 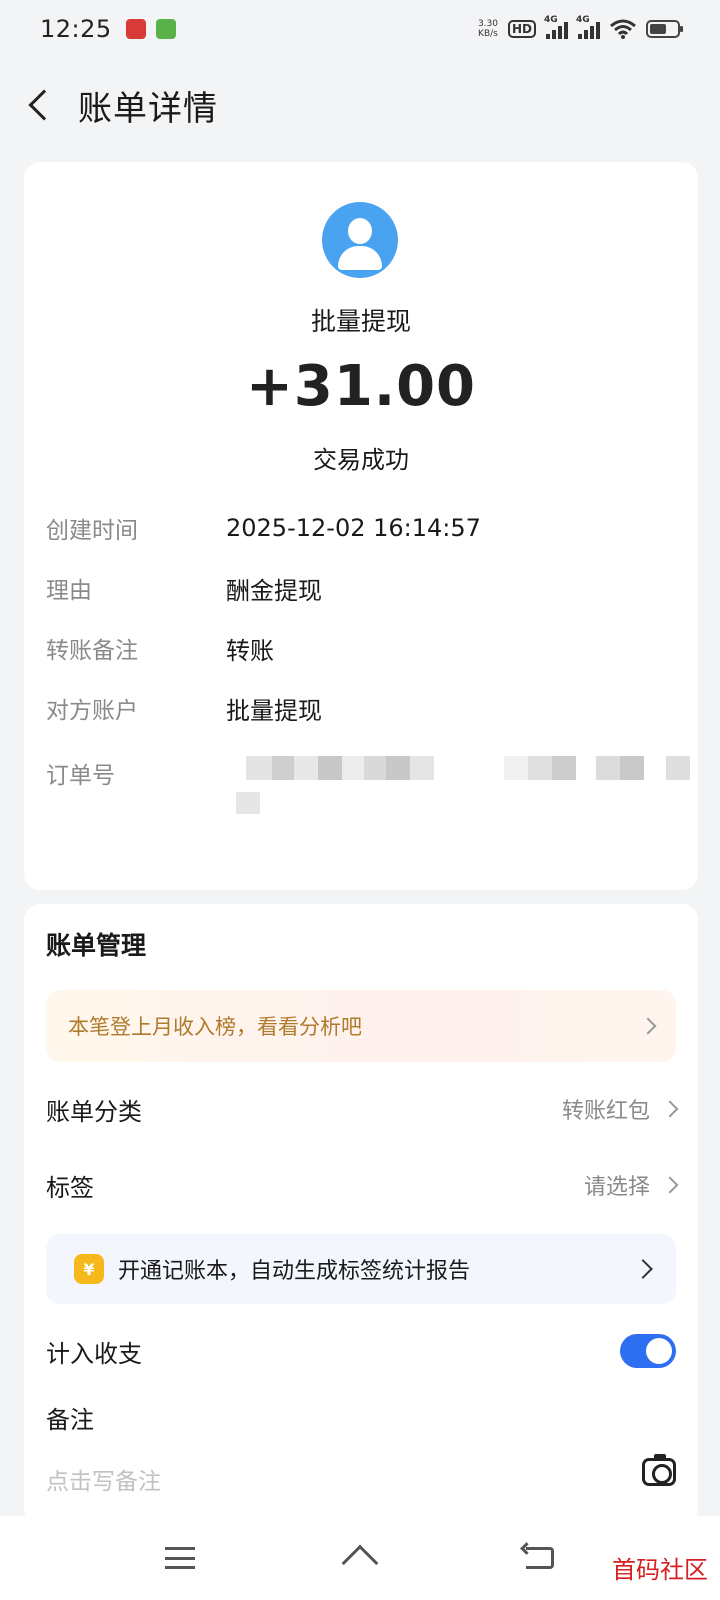 I want to click on app-icon-red, so click(x=135, y=29).